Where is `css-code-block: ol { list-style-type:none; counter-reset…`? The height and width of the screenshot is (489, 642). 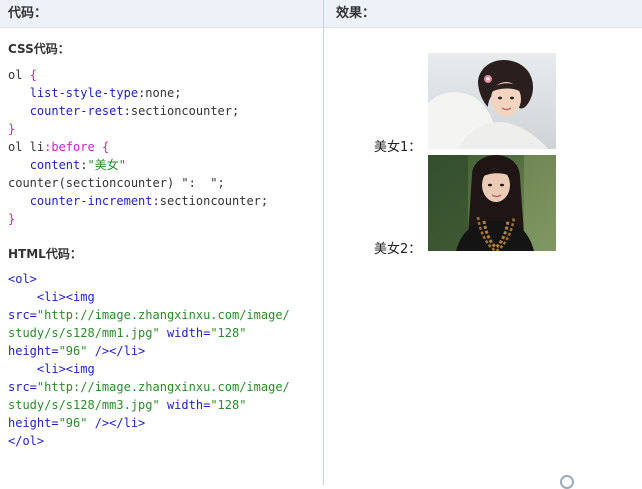
css-code-block: ol { list-style-type:none; counter-reset… is located at coordinates (138, 147).